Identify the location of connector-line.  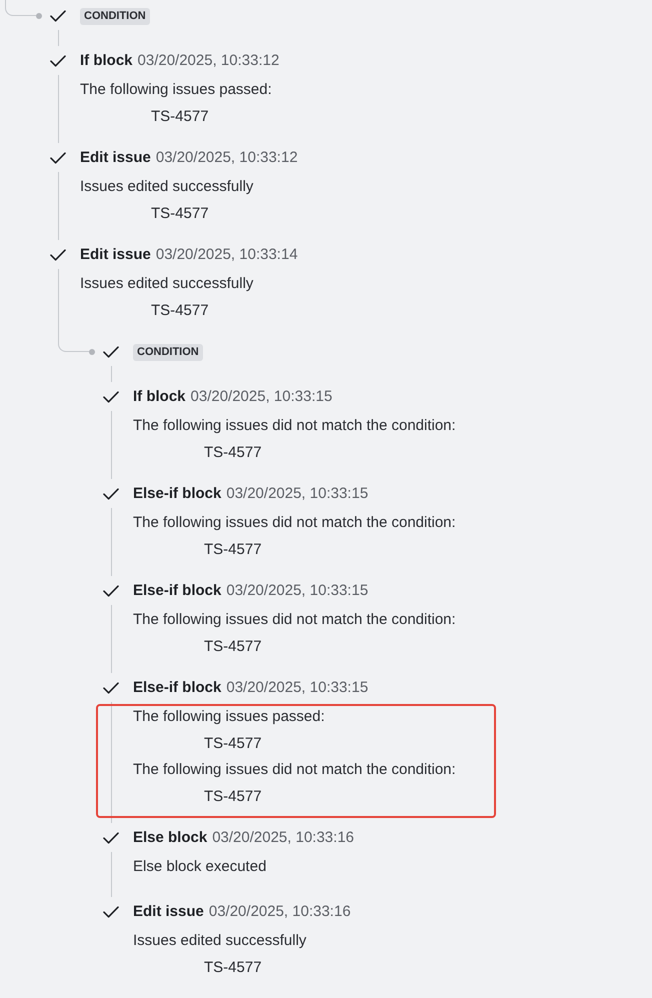
(20, 8).